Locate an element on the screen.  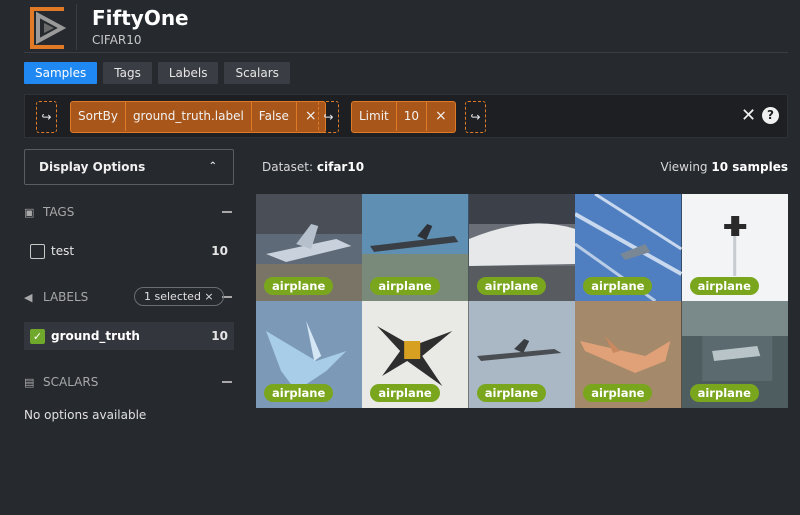
chevron-up-icon: ⌃ is located at coordinates (212, 166).